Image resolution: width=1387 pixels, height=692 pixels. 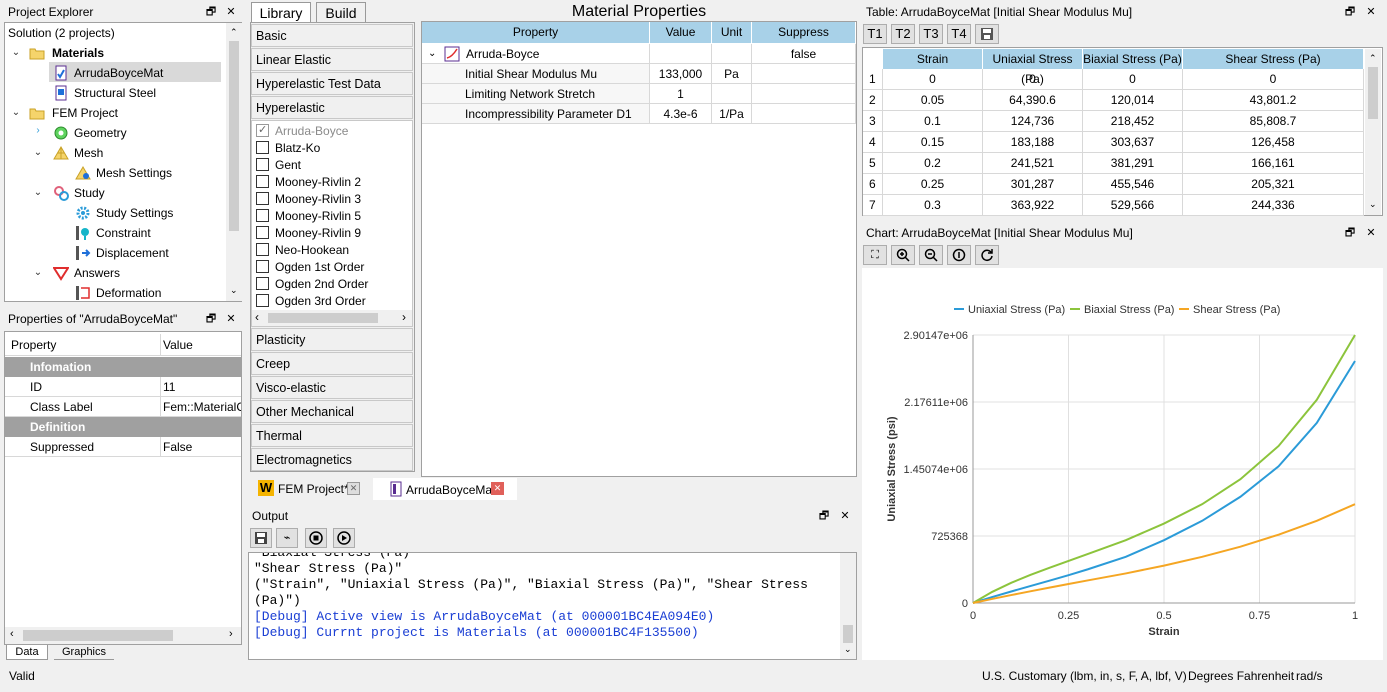 What do you see at coordinates (1033, 142) in the screenshot?
I see `table-cell: 183,188` at bounding box center [1033, 142].